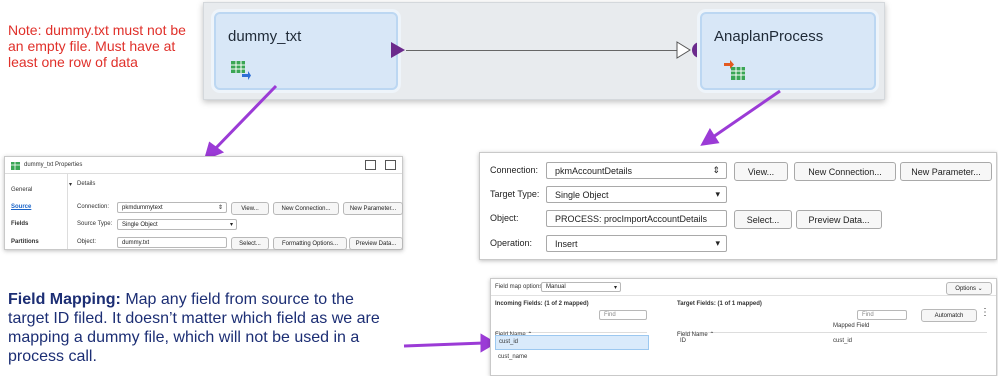 The width and height of the screenshot is (998, 376). What do you see at coordinates (623, 315) in the screenshot?
I see `incoming-find-input: Find` at bounding box center [623, 315].